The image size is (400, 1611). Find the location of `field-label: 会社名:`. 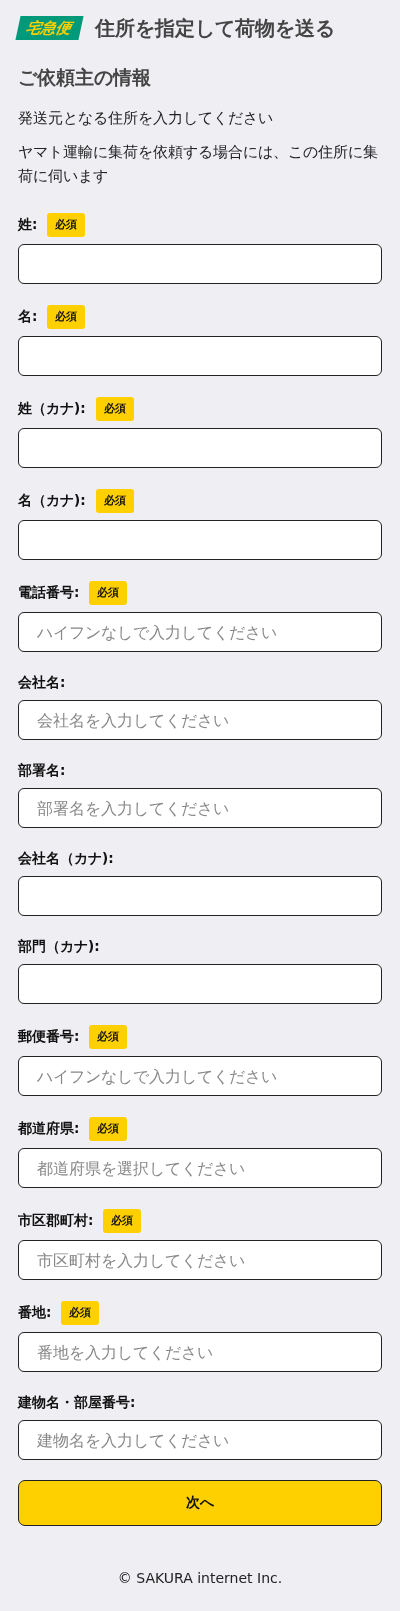

field-label: 会社名: is located at coordinates (42, 683).